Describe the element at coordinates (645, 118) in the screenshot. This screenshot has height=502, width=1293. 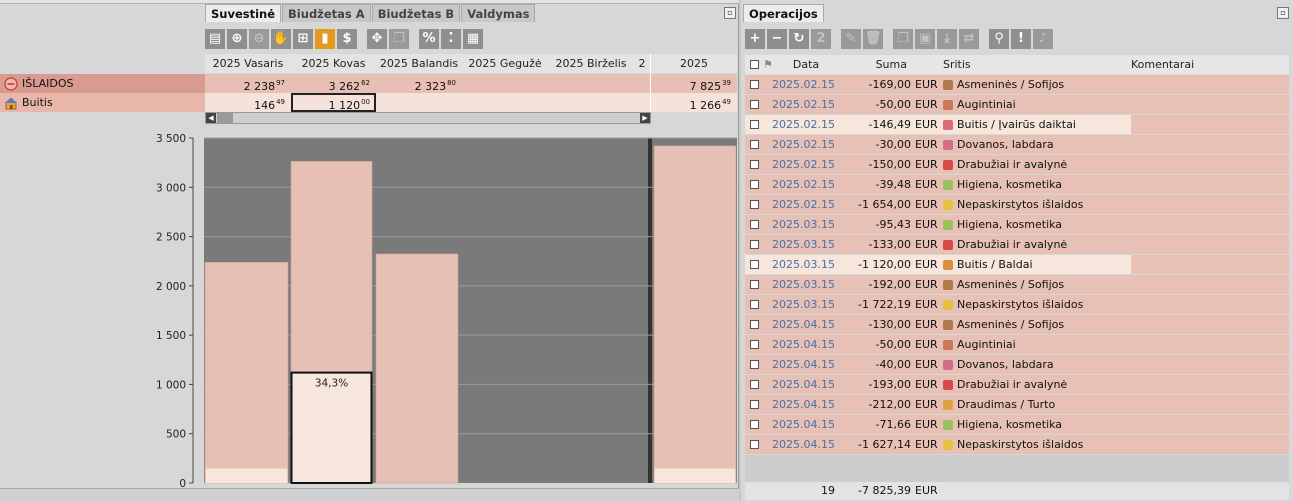
I see `scroll-right-icon: ▶` at that location.